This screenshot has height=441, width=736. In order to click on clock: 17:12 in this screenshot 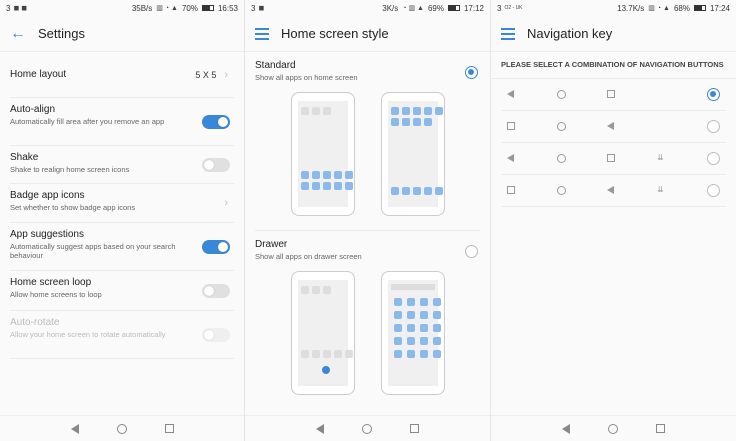, I will do `click(473, 8)`.